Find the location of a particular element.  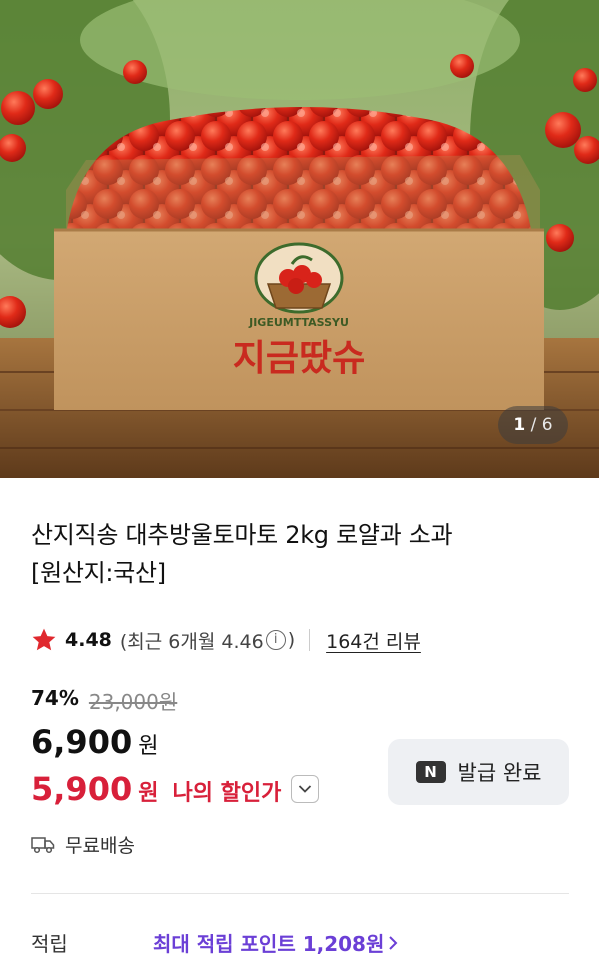

rating-score: 4.48 is located at coordinates (88, 640).